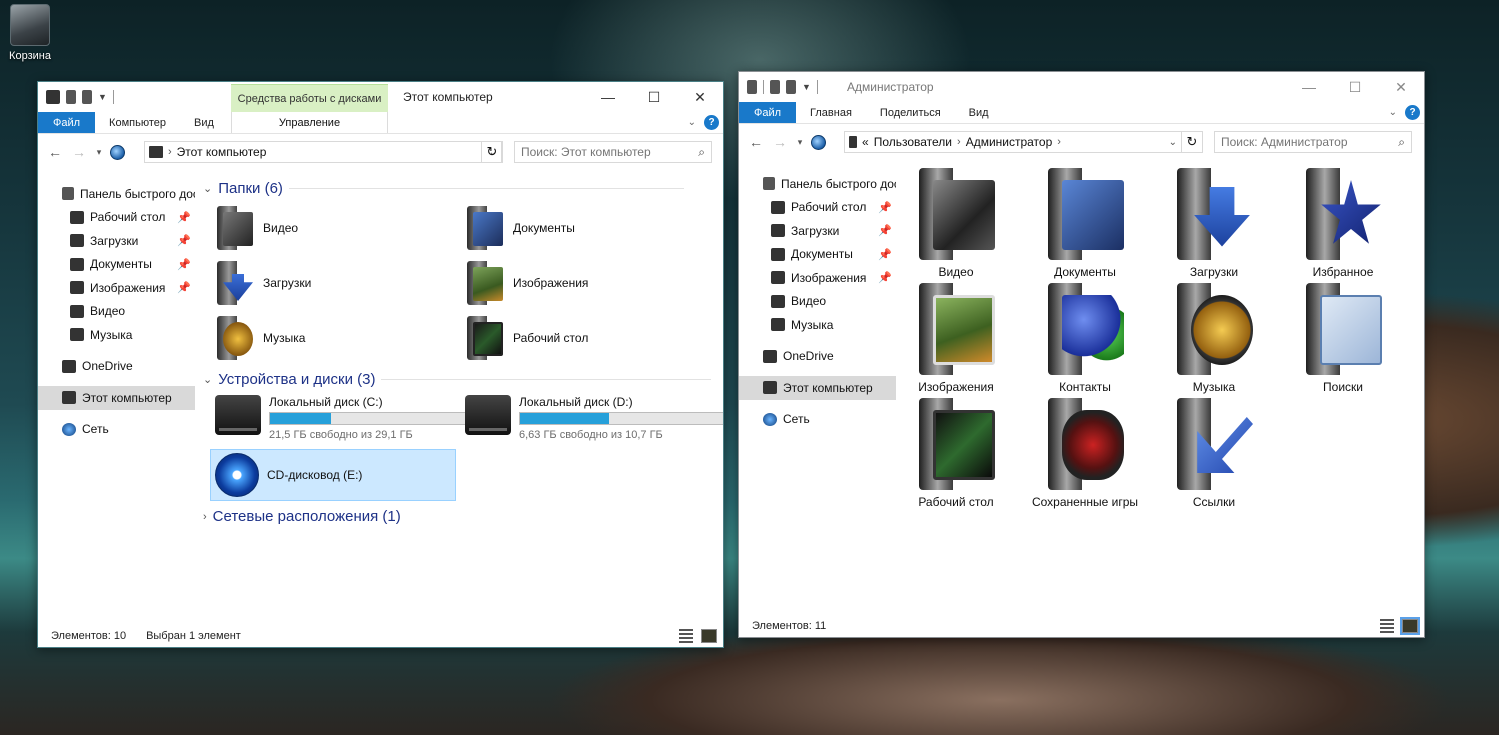  I want to click on expand-chevron-icon: ›, so click(205, 517).